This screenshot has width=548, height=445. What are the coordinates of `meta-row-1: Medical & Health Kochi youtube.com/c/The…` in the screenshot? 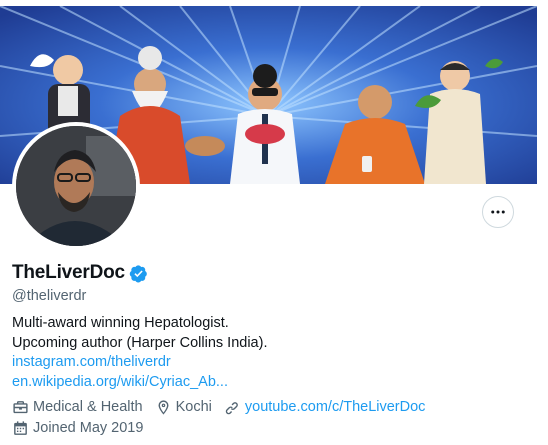 It's located at (224, 407).